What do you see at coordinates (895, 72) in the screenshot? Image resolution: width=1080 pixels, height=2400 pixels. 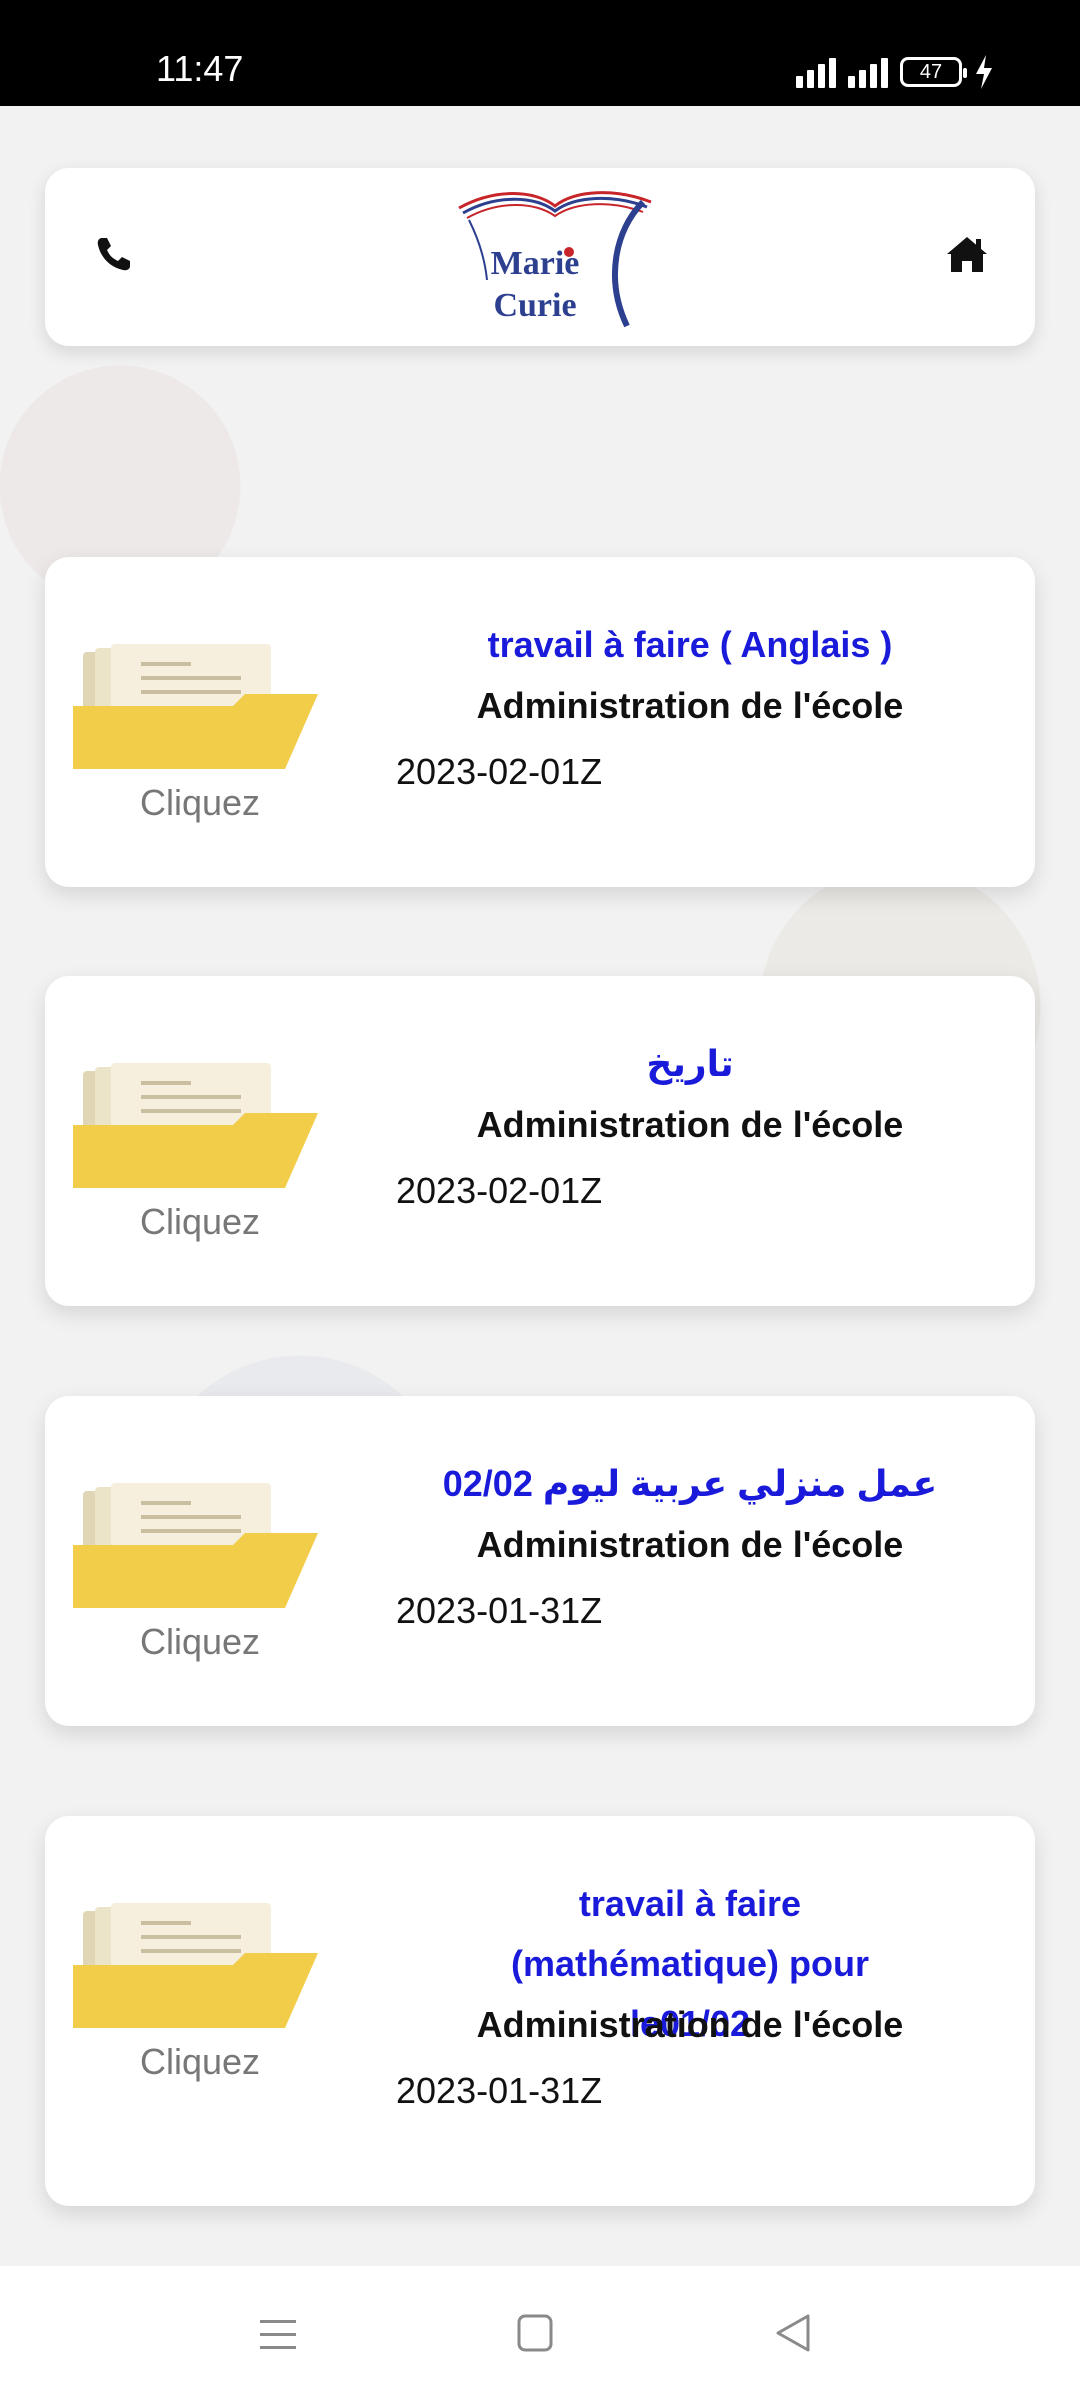 I see `status-icons: 47` at bounding box center [895, 72].